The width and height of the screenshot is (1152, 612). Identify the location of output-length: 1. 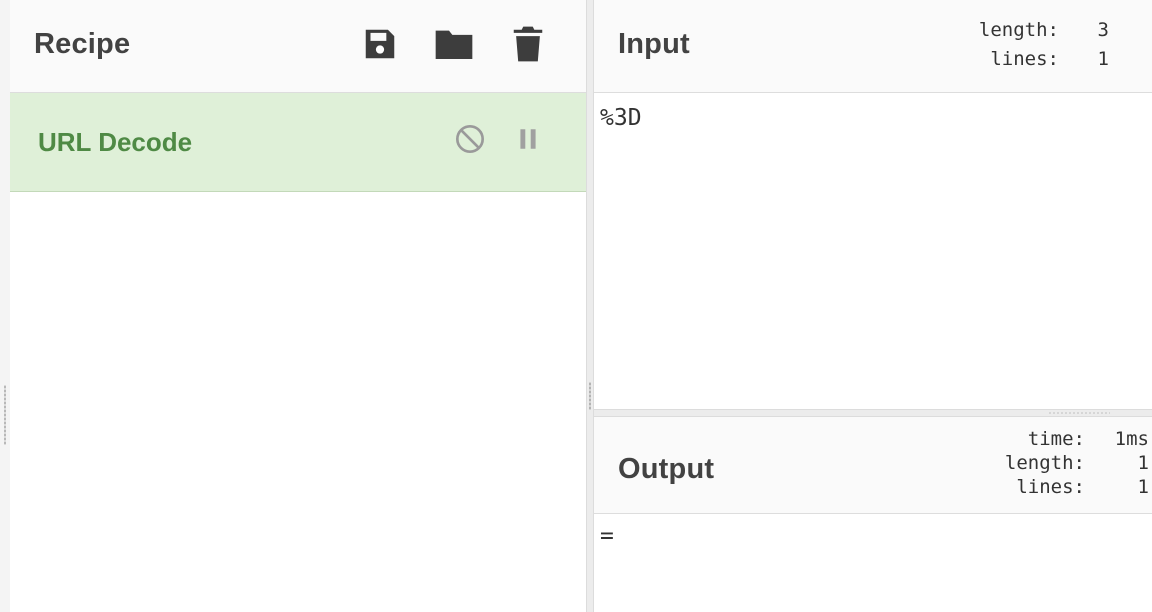
(1143, 463).